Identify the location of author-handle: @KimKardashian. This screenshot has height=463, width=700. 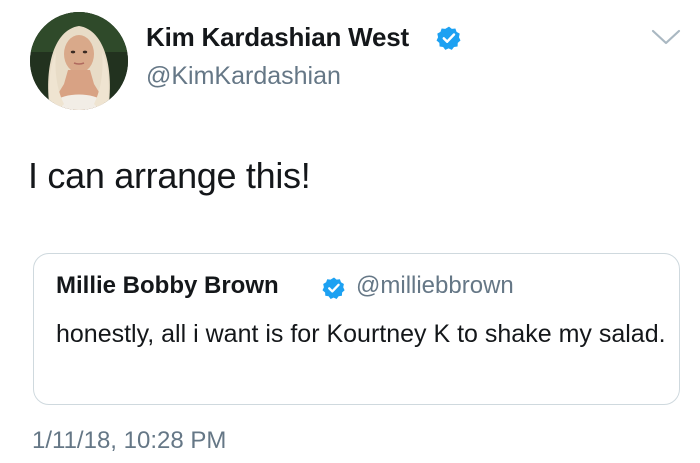
(243, 76).